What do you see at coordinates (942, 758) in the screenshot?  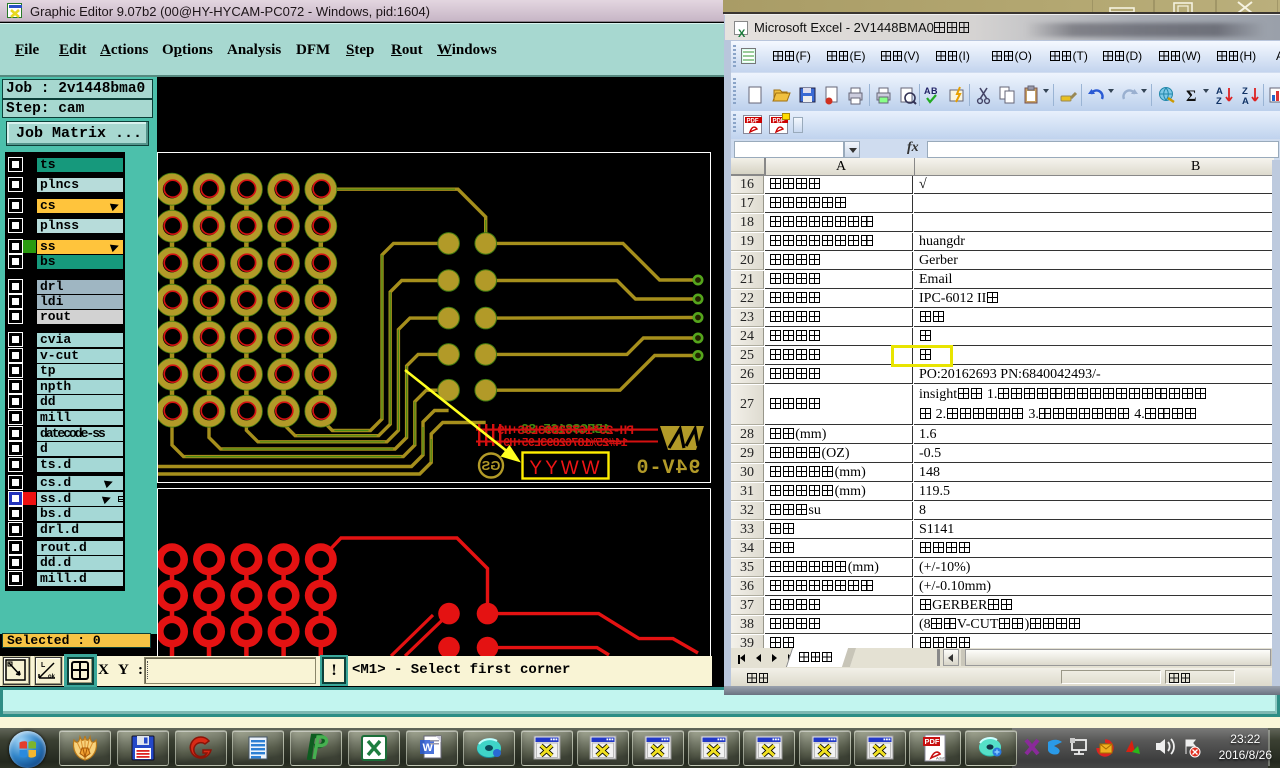 I see `svg-text: Adobe` at bounding box center [942, 758].